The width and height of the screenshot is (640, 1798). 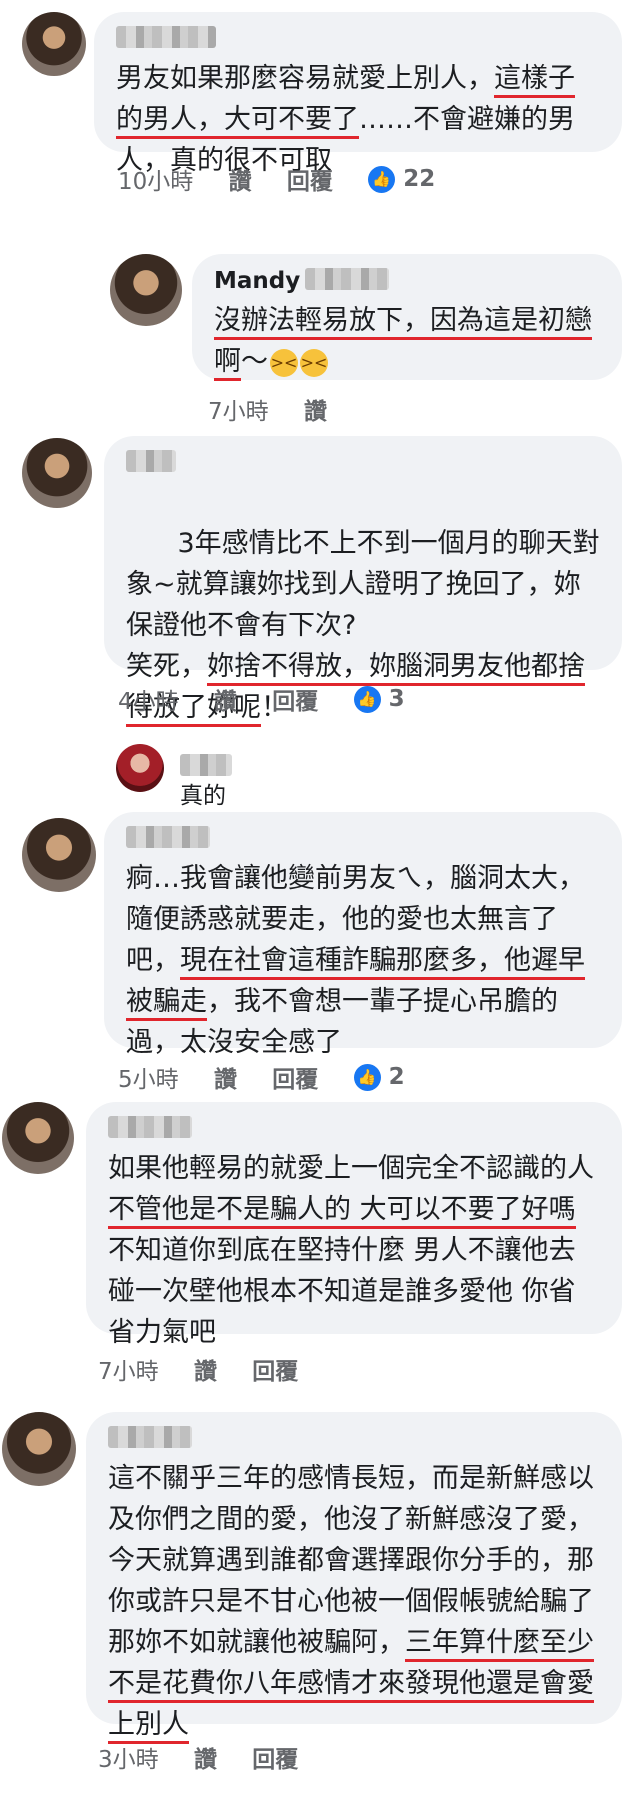 I want to click on like-count: 3, so click(x=397, y=699).